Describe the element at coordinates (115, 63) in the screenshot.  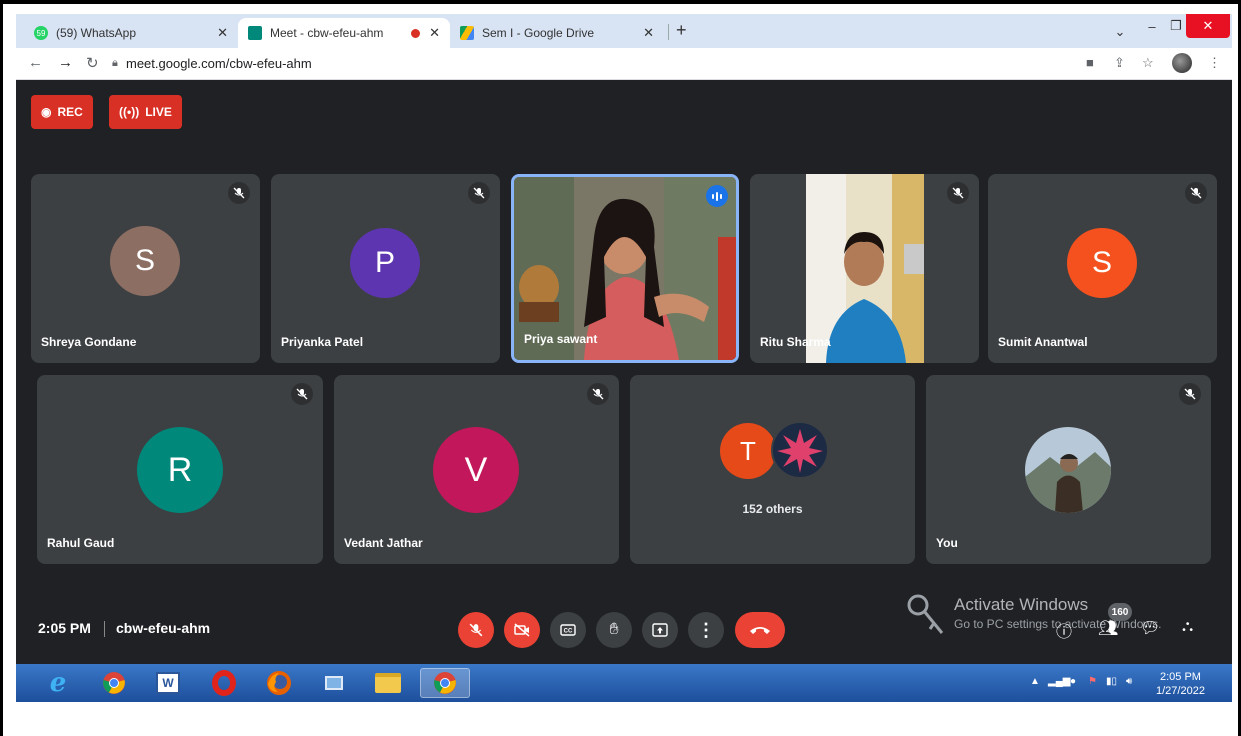
I see `lock-icon: 🔒︎` at that location.